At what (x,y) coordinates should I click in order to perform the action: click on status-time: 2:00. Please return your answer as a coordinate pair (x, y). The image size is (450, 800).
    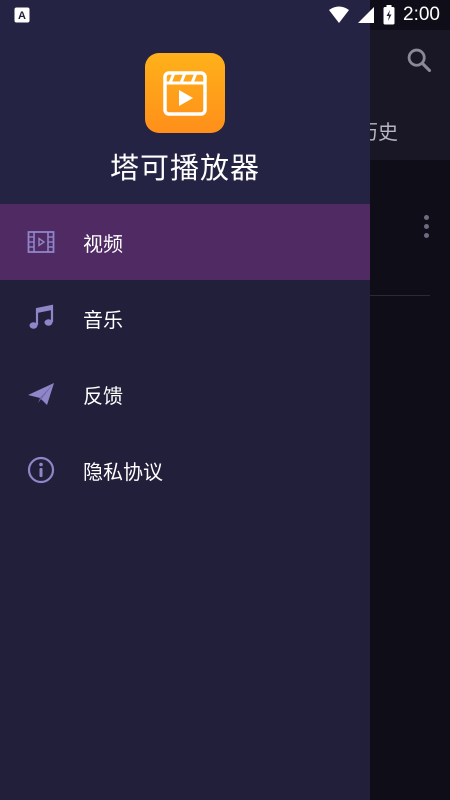
    Looking at the image, I should click on (421, 14).